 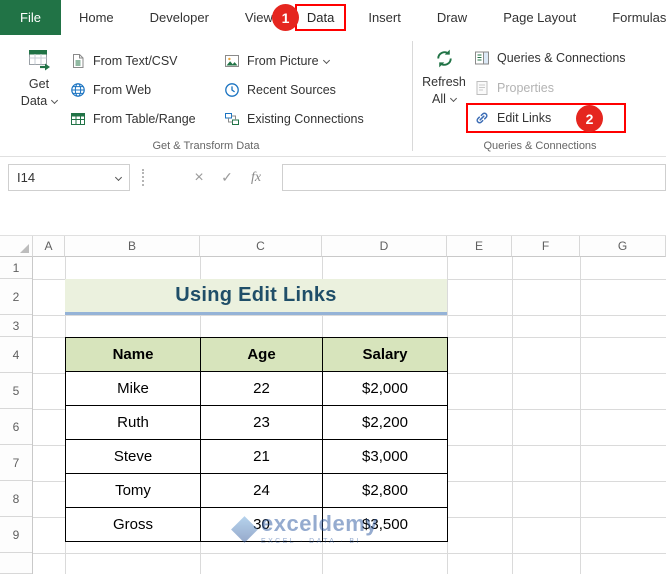 I want to click on name-box: I14, so click(x=69, y=177).